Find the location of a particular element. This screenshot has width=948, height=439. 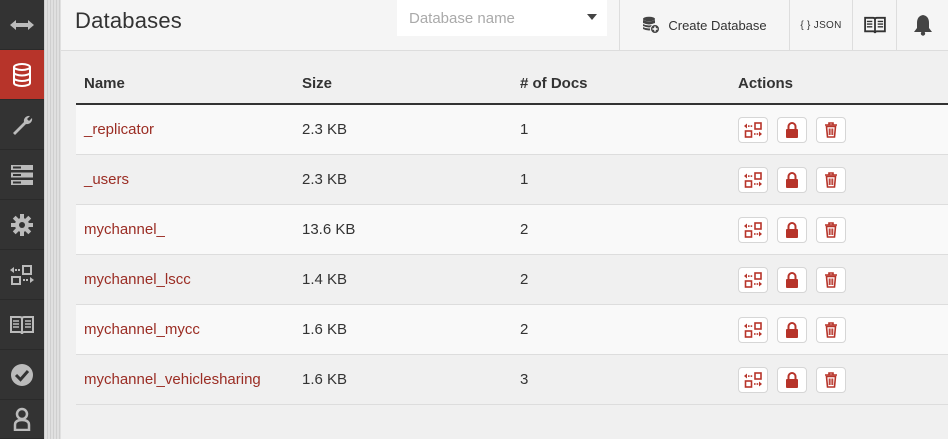

nav-item-user is located at coordinates (22, 419).